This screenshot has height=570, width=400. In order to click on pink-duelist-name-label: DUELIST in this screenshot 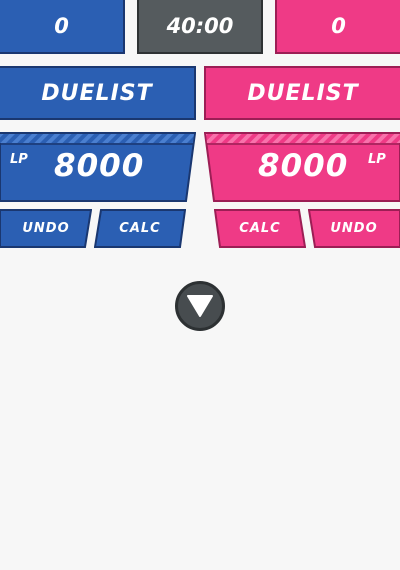, I will do `click(303, 93)`.